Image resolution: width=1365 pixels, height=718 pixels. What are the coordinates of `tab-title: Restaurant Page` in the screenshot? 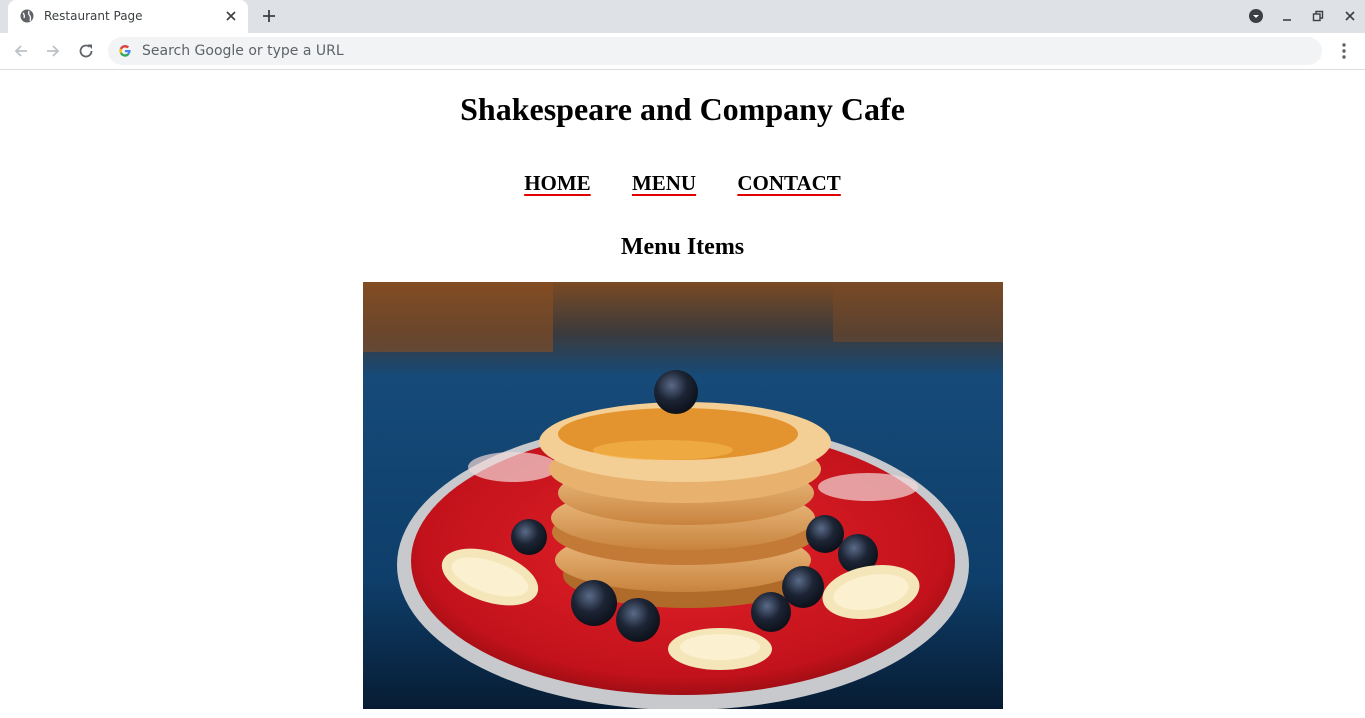 It's located at (93, 16).